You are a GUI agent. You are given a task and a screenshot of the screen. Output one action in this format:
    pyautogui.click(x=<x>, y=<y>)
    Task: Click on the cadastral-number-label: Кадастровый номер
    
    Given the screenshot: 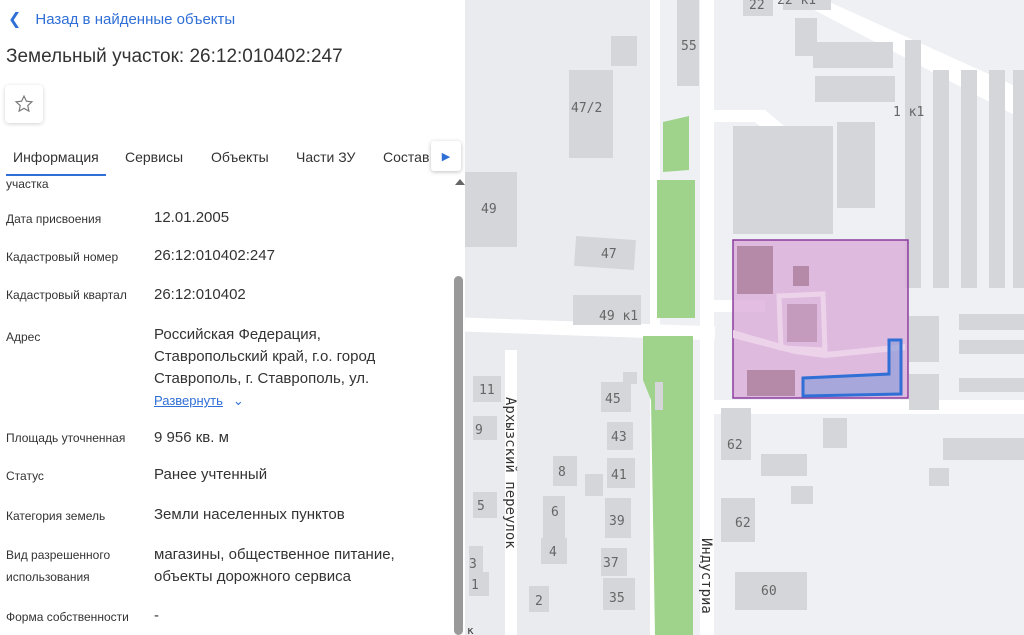 What is the action you would take?
    pyautogui.click(x=62, y=257)
    